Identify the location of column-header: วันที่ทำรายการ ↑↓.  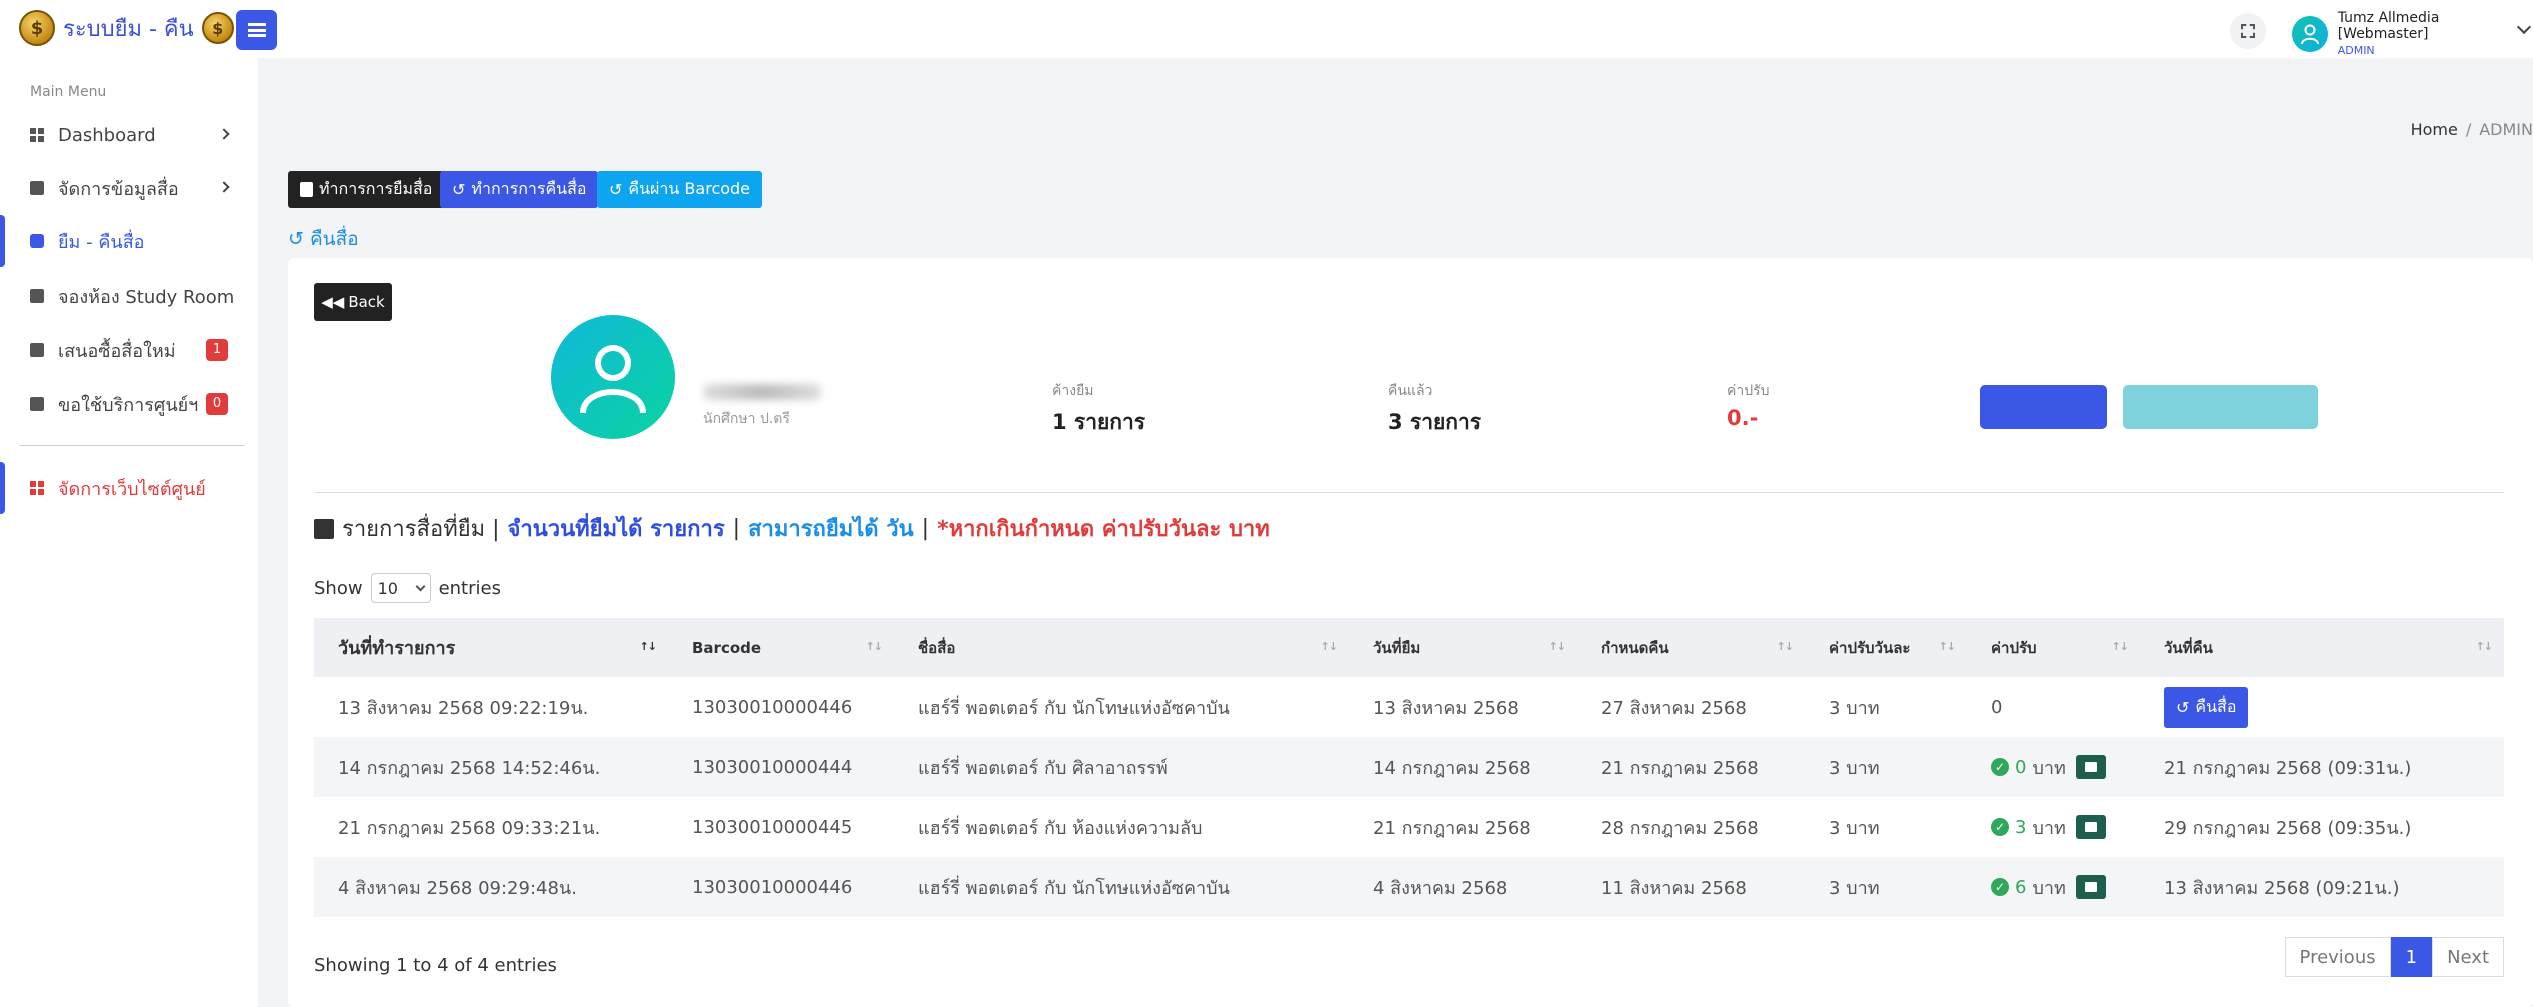
(491, 647).